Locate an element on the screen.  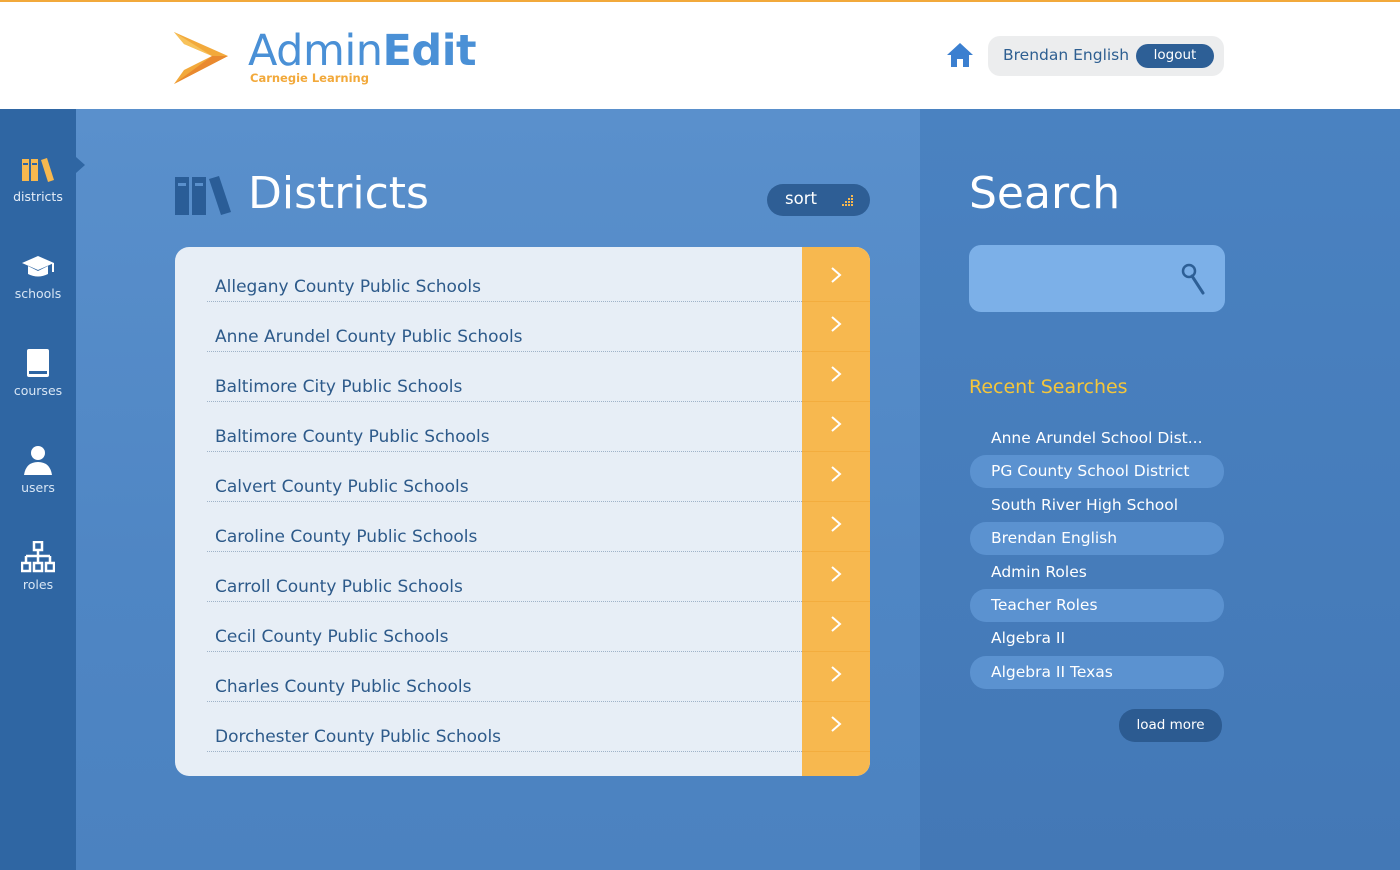
app-name: AdminEdit is located at coordinates (362, 51).